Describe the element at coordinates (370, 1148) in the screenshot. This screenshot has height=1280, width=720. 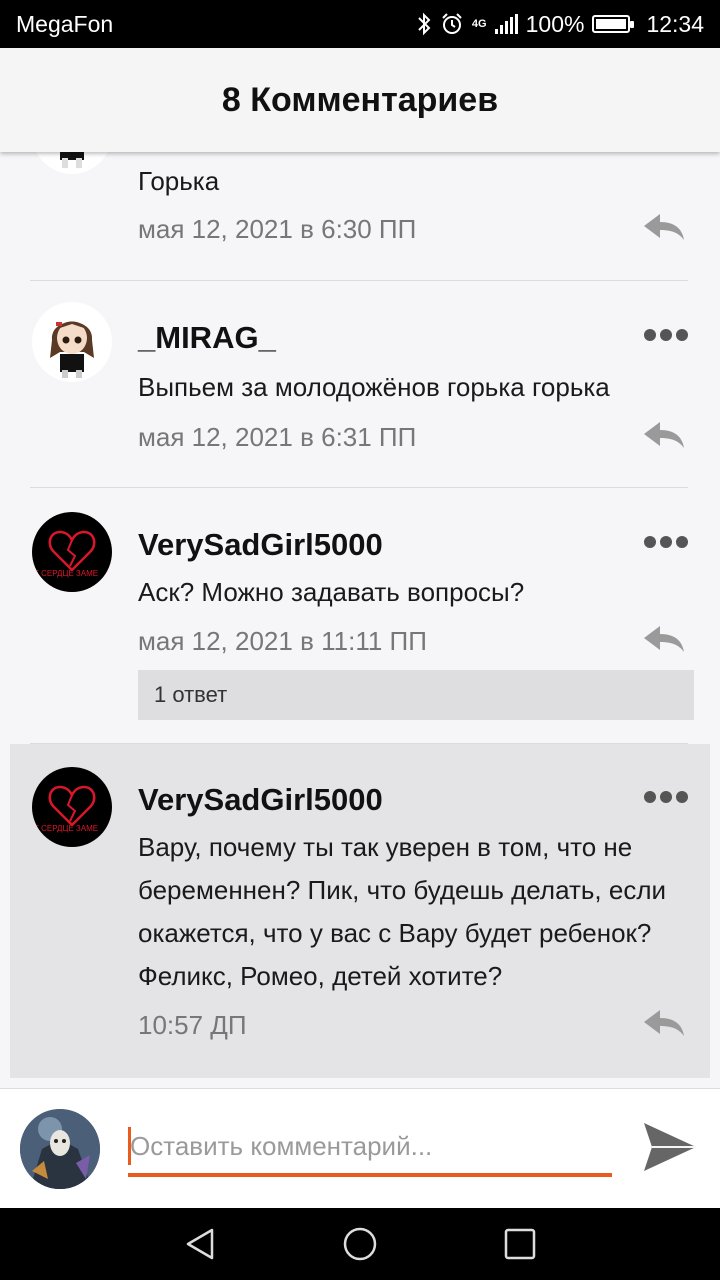
I see `comment-input` at that location.